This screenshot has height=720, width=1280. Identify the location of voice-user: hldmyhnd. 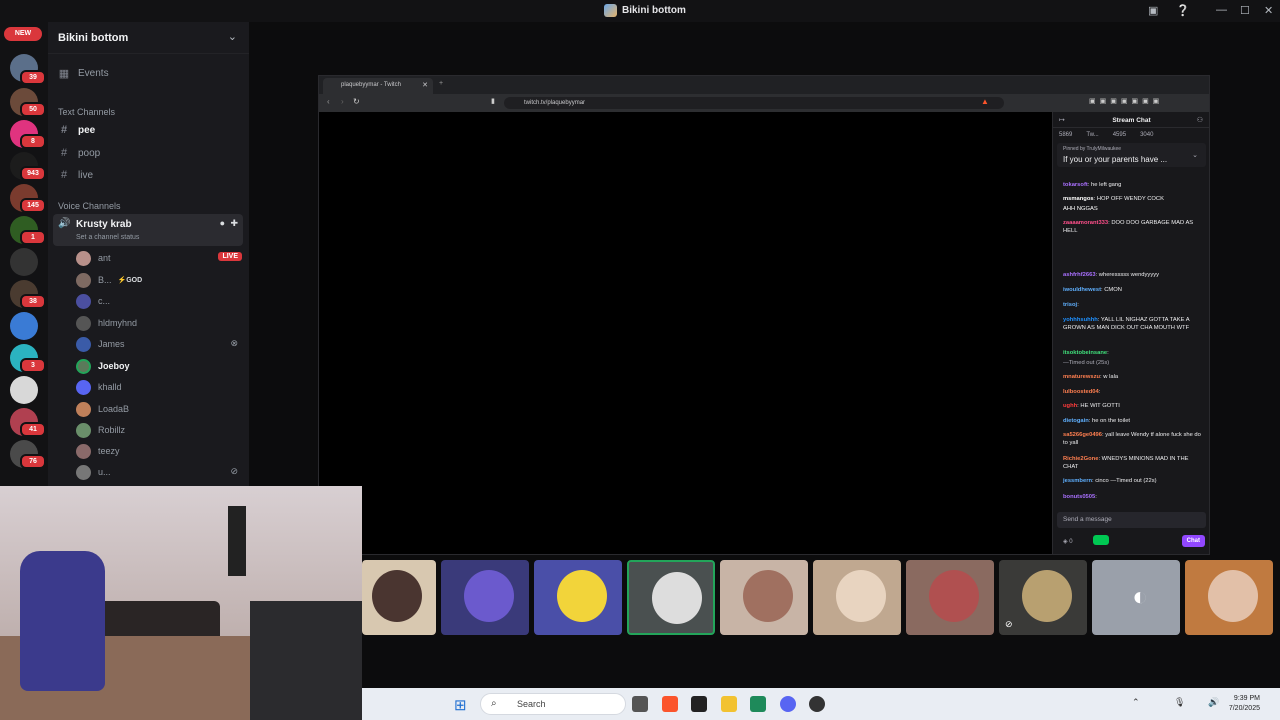
(159, 323).